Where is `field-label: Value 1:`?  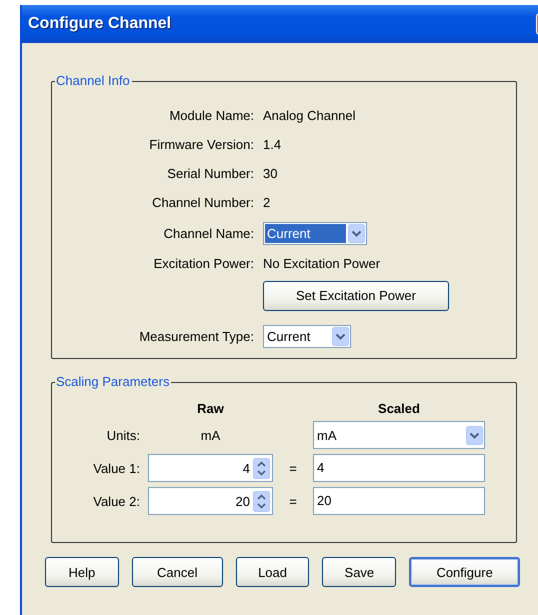 field-label: Value 1: is located at coordinates (116, 468).